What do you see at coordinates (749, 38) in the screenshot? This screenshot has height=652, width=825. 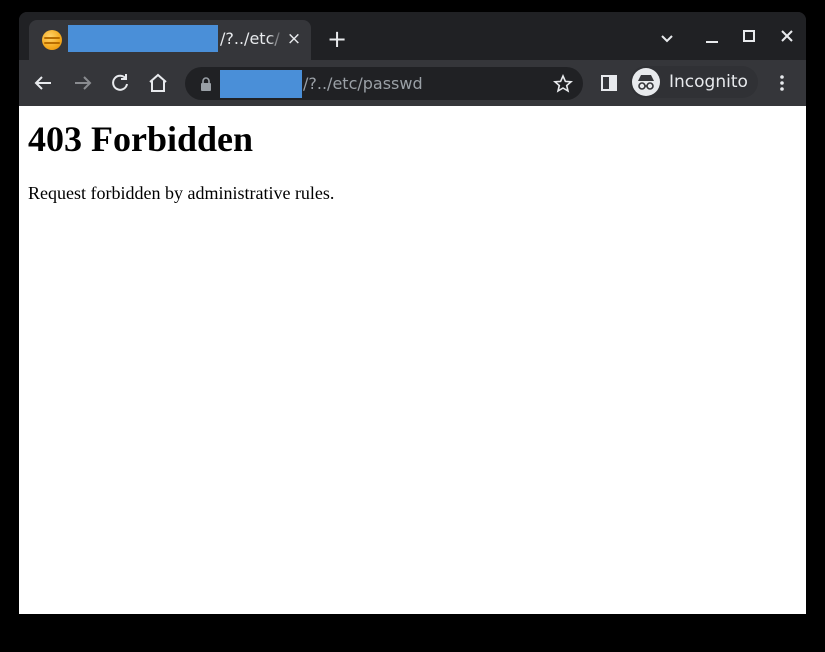 I see `maximize-icon` at bounding box center [749, 38].